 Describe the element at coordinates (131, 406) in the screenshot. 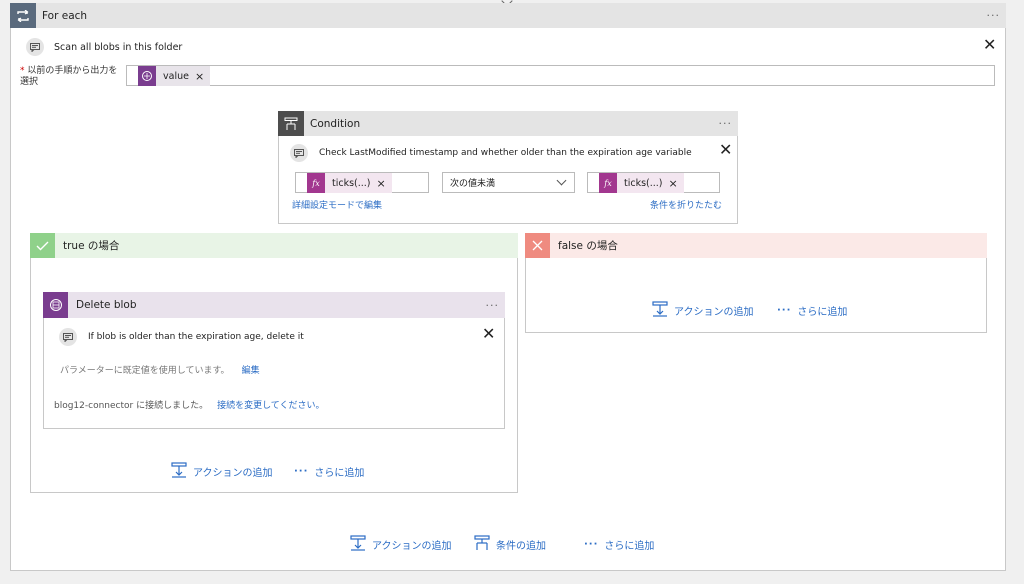

I see `connection-text: blog12-connector に接続しました。` at that location.